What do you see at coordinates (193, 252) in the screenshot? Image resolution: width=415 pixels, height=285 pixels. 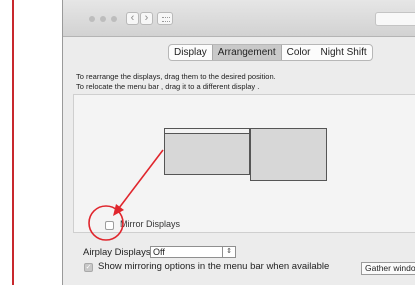 I see `airplay-displays-select: Off ⇕` at bounding box center [193, 252].